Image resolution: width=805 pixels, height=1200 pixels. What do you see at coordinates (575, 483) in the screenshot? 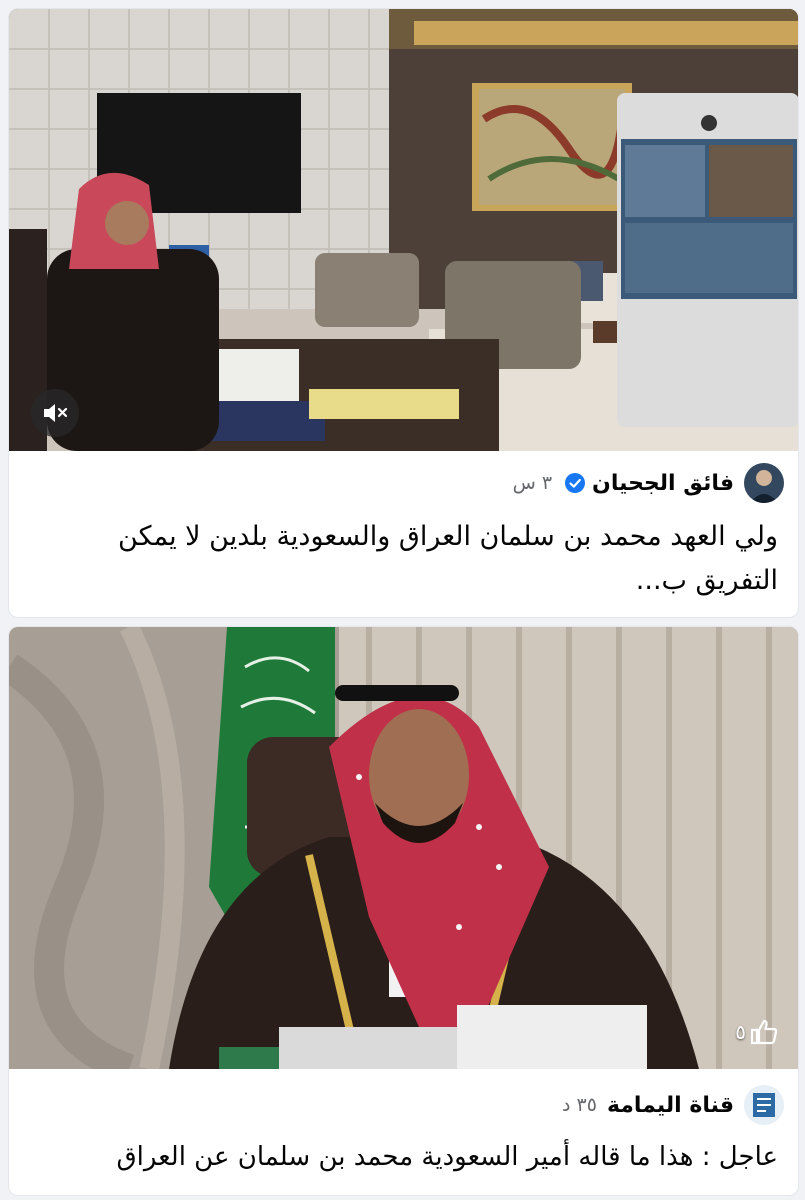
I see `verified-badge-icon` at bounding box center [575, 483].